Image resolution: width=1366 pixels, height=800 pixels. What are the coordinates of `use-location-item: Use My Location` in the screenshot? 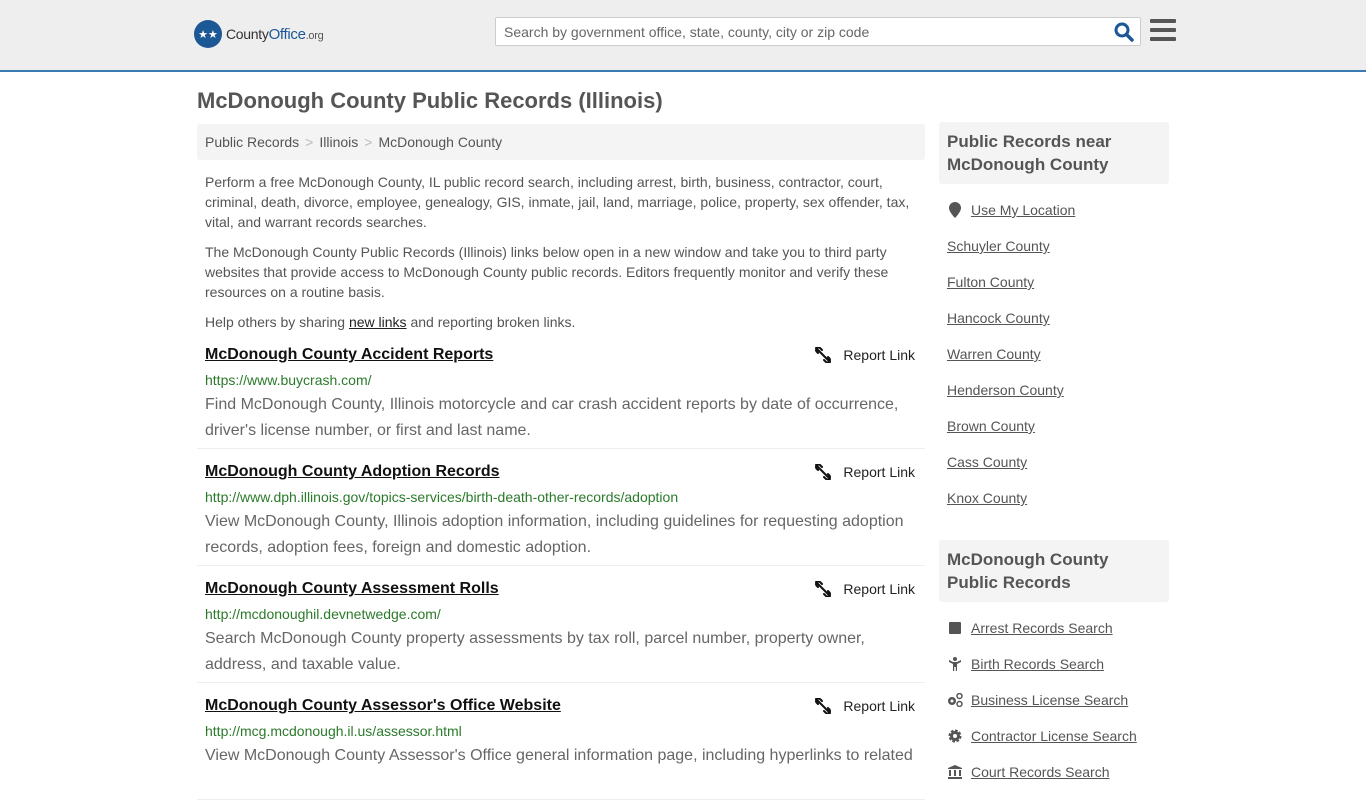 It's located at (1054, 210).